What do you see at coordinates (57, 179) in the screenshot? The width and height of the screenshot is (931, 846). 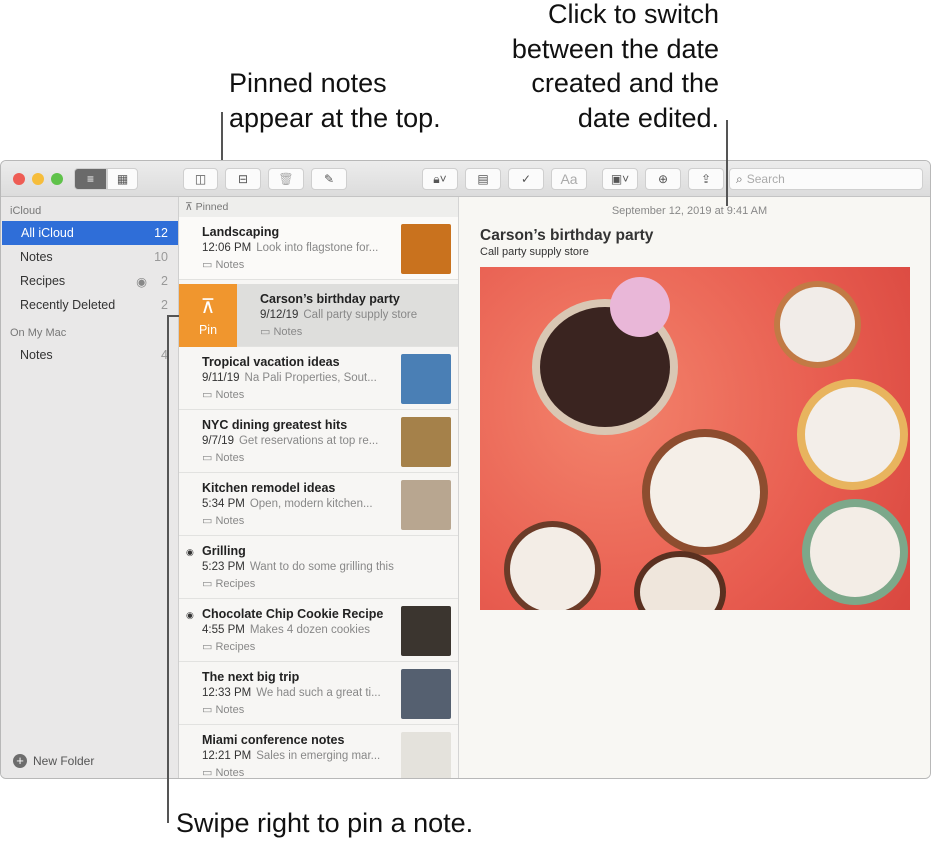 I see `zoom-button` at bounding box center [57, 179].